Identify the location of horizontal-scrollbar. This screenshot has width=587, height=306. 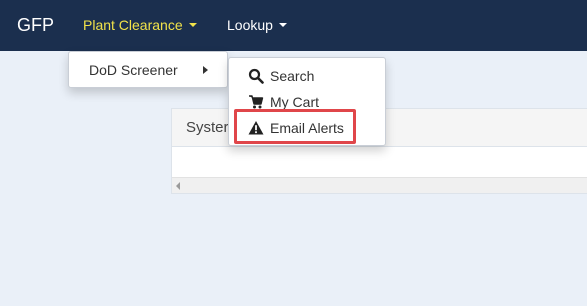
(379, 185).